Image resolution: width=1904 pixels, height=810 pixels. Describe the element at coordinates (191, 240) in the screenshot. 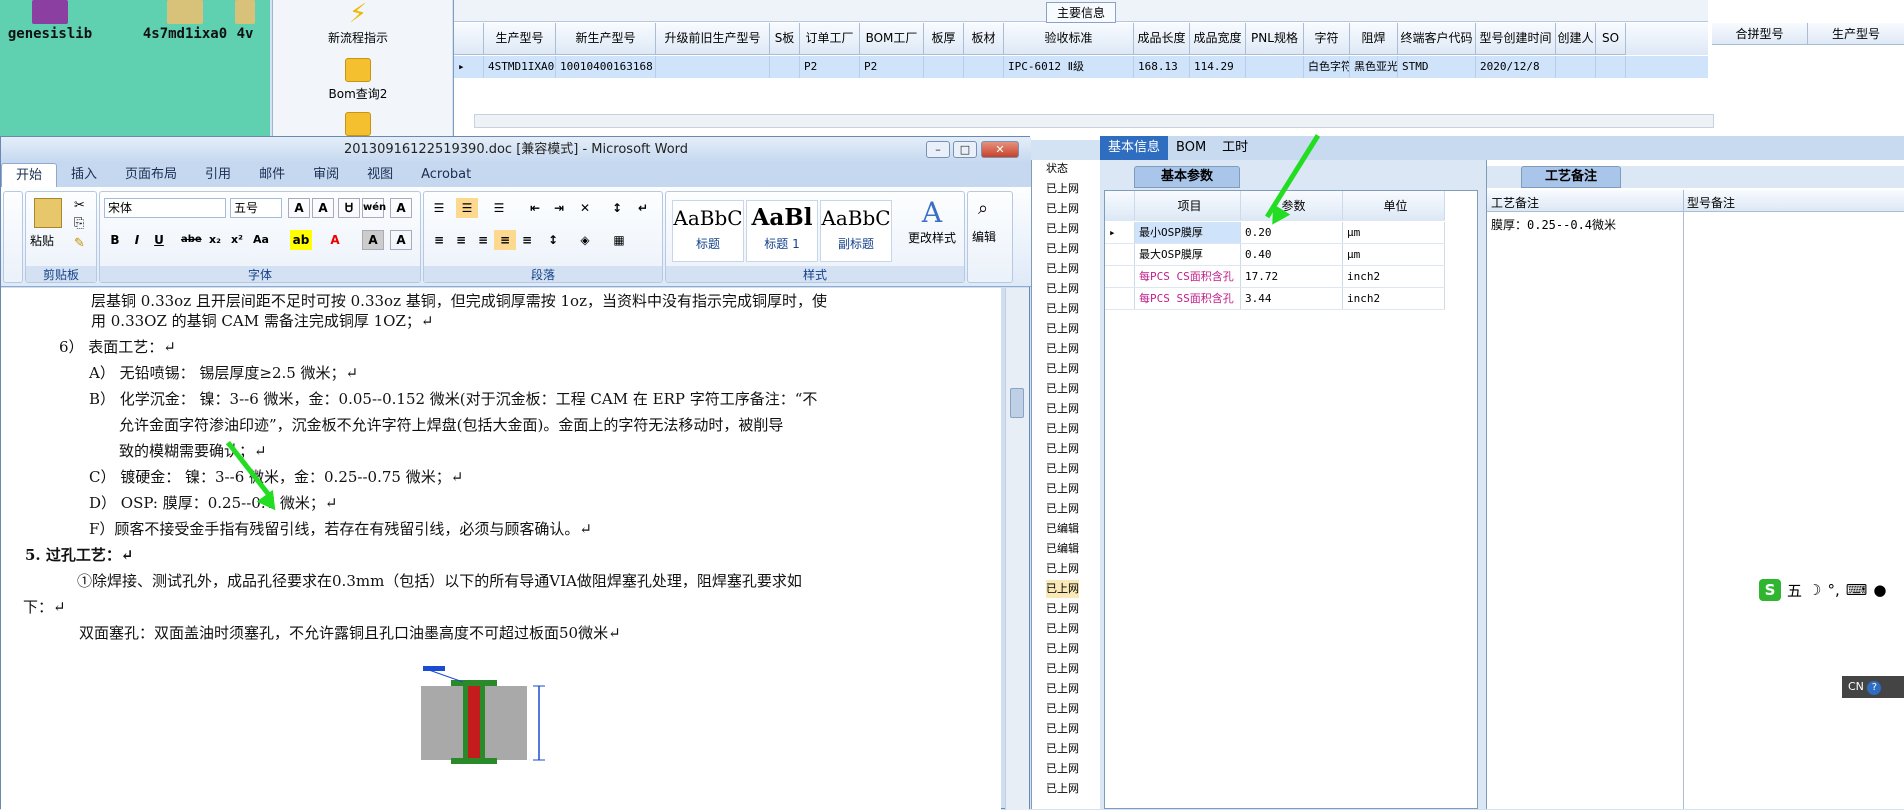

I see `strikethrough-button: abe` at that location.